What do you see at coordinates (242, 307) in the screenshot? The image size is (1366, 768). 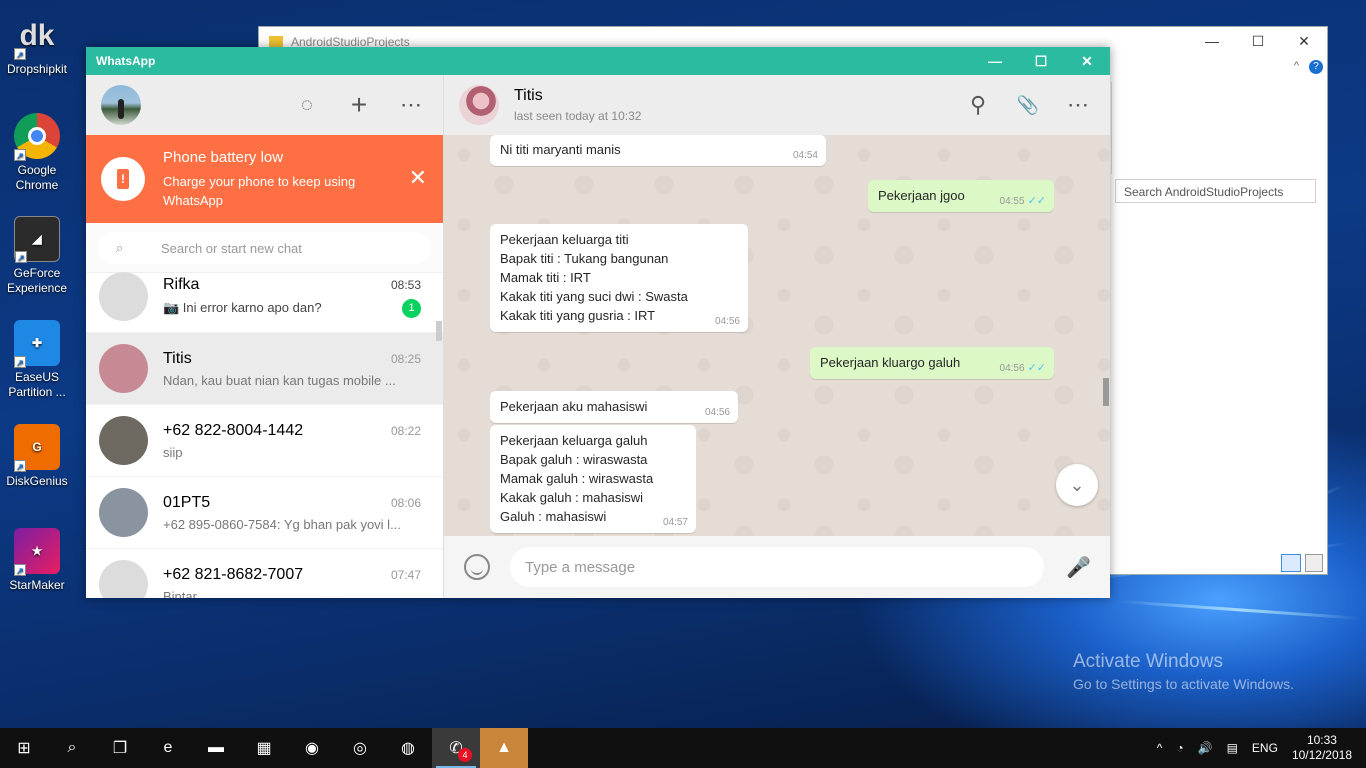 I see `chat-preview: 📷 Ini error karno apo dan?` at bounding box center [242, 307].